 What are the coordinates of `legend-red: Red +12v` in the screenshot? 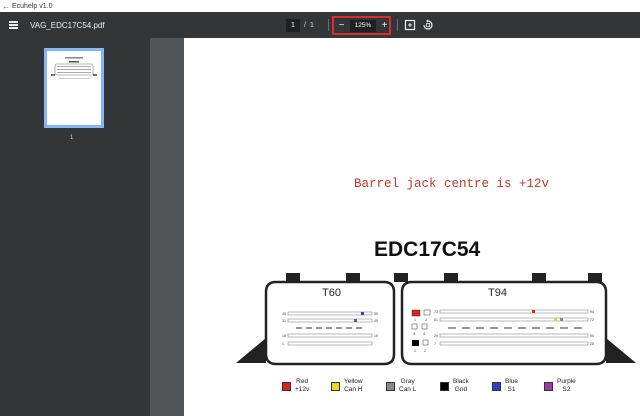 It's located at (295, 385).